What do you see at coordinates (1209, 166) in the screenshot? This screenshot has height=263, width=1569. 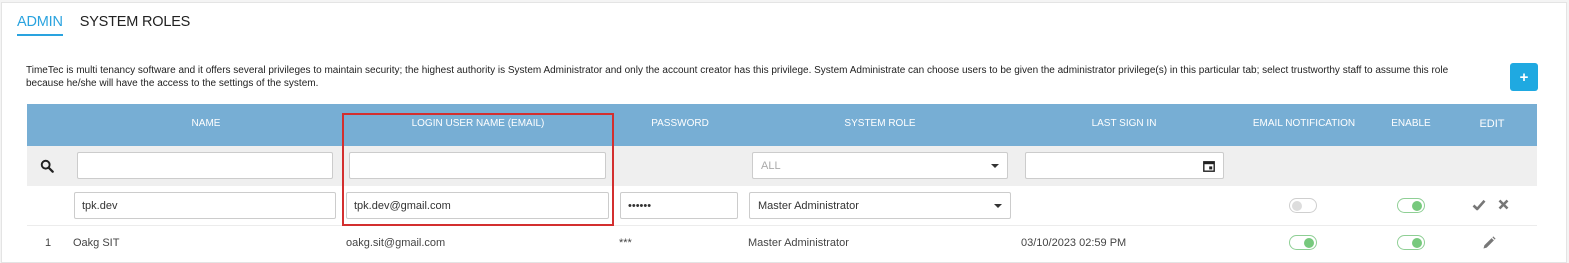 I see `calendar-icon` at bounding box center [1209, 166].